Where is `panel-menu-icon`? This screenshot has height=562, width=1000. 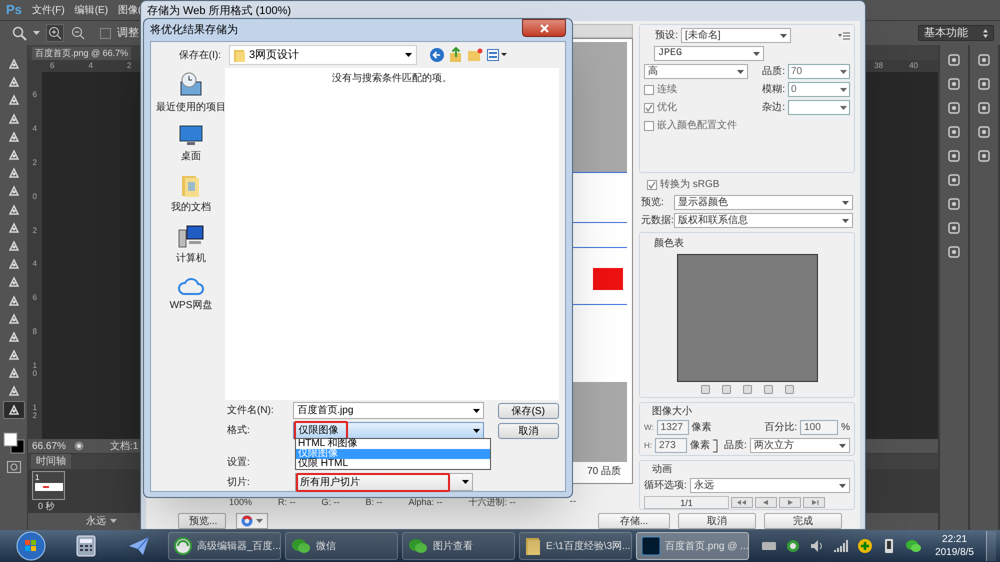 panel-menu-icon is located at coordinates (844, 36).